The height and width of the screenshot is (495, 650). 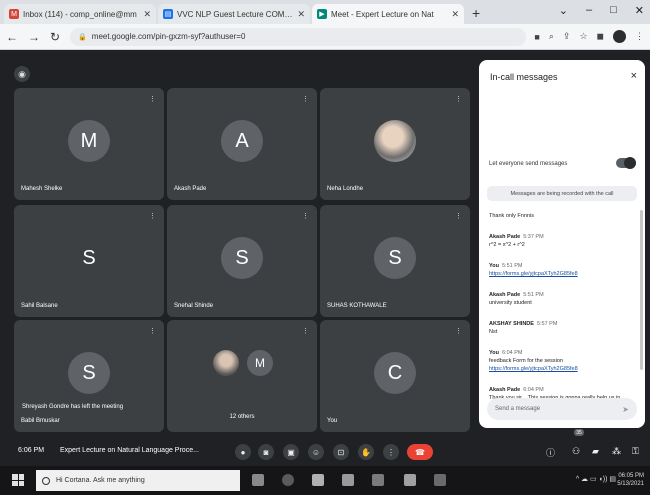 I want to click on forward-icon: →, so click(x=34, y=37).